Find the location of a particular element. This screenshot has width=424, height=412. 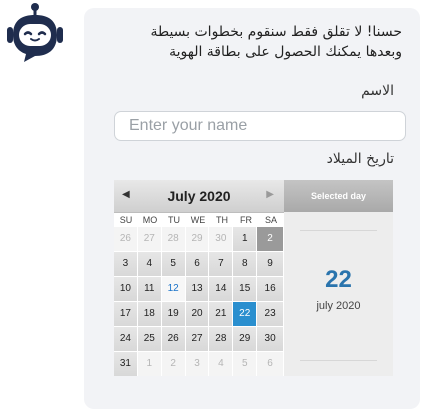

calendar-day: 7 is located at coordinates (221, 264).